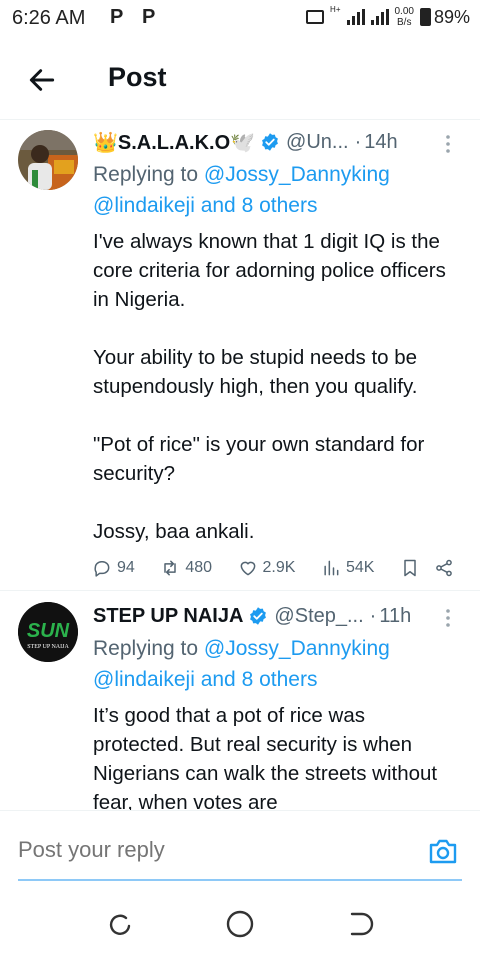 The image size is (480, 960). Describe the element at coordinates (137, 77) in the screenshot. I see `page-title: Post` at that location.